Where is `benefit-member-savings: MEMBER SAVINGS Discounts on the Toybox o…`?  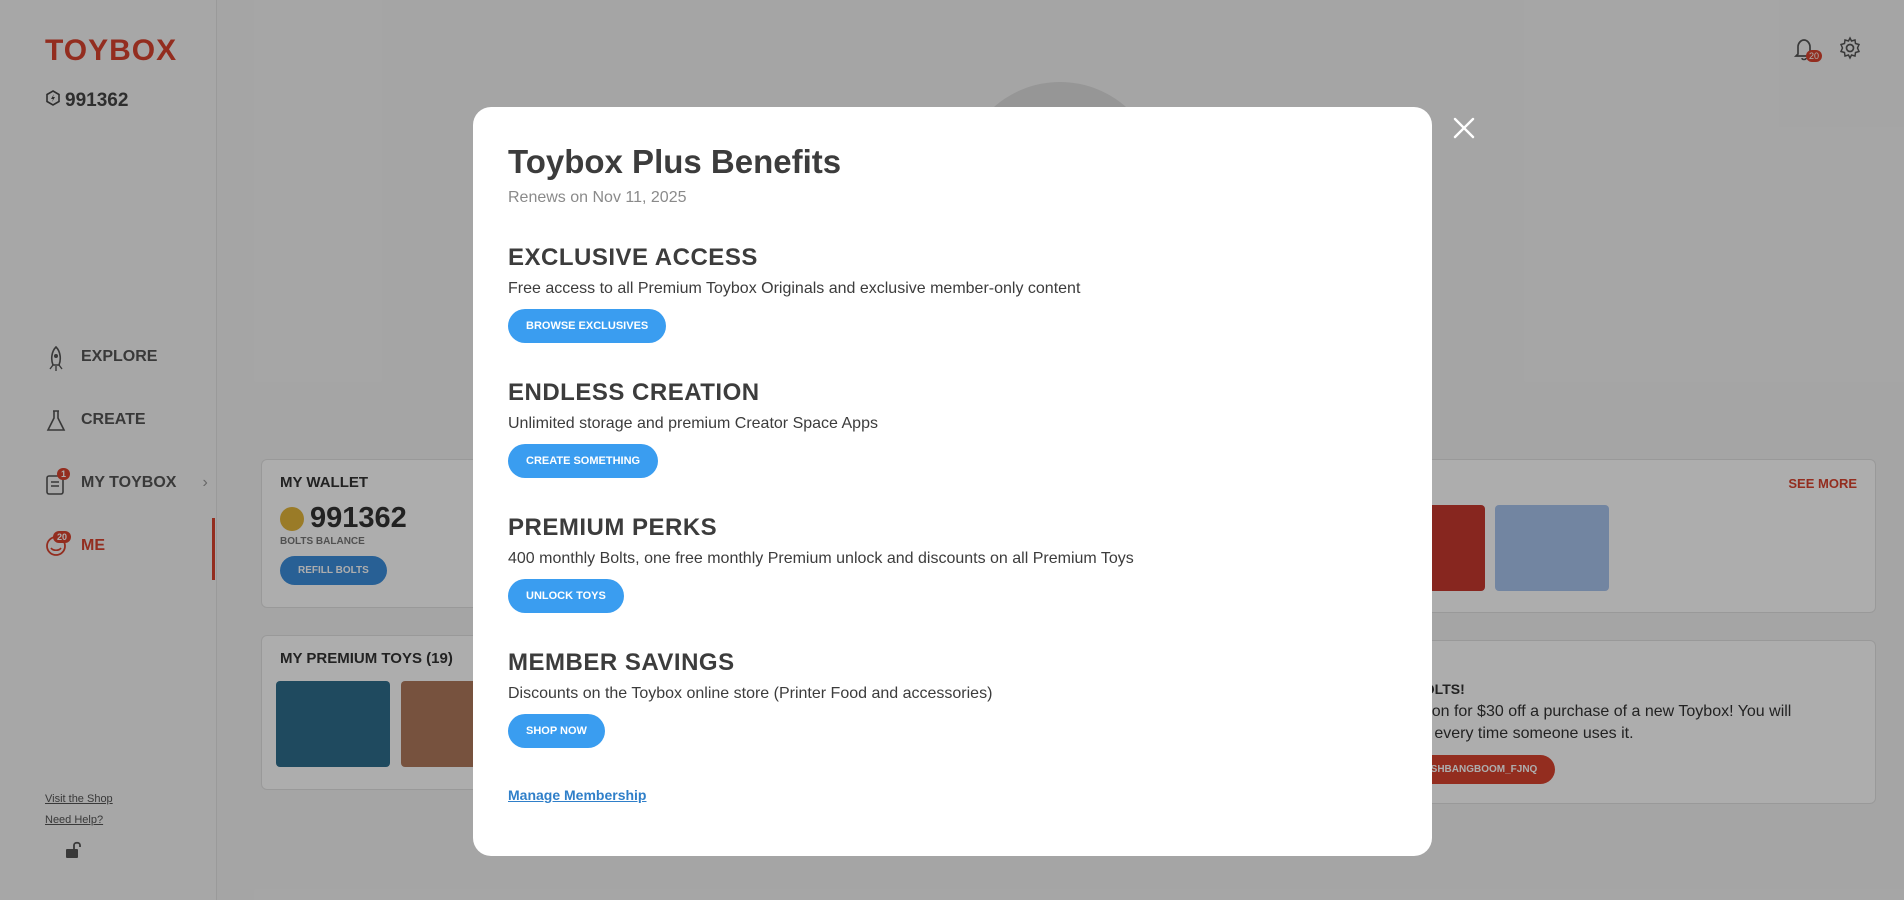 benefit-member-savings: MEMBER SAVINGS Discounts on the Toybox o… is located at coordinates (750, 698).